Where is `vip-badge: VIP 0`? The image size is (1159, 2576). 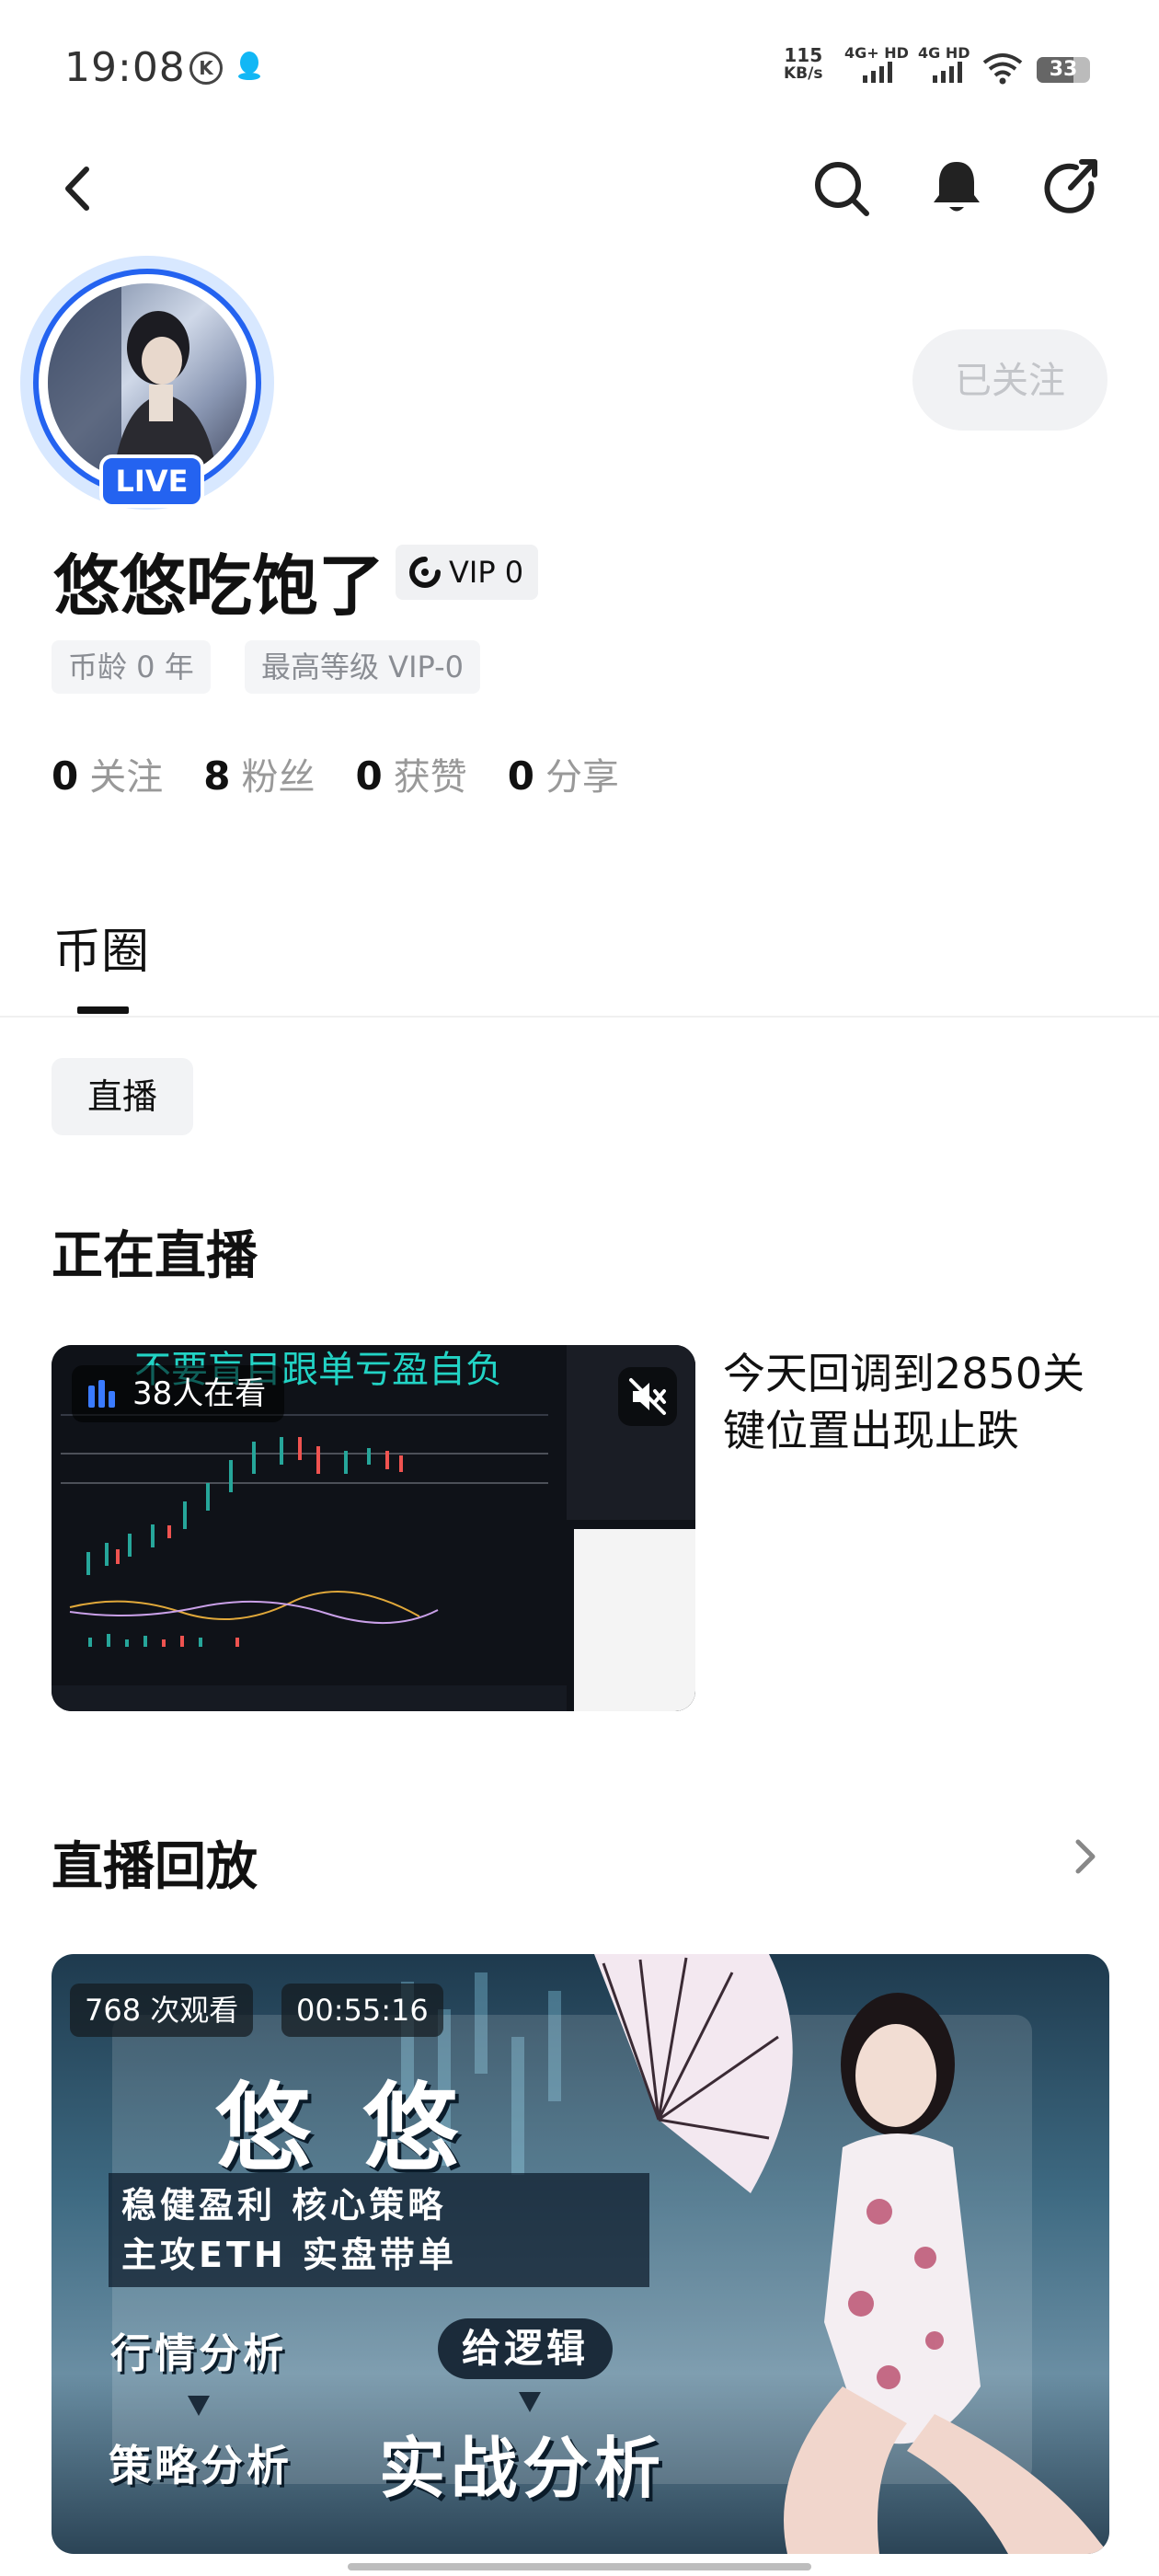
vip-badge: VIP 0 is located at coordinates (467, 572).